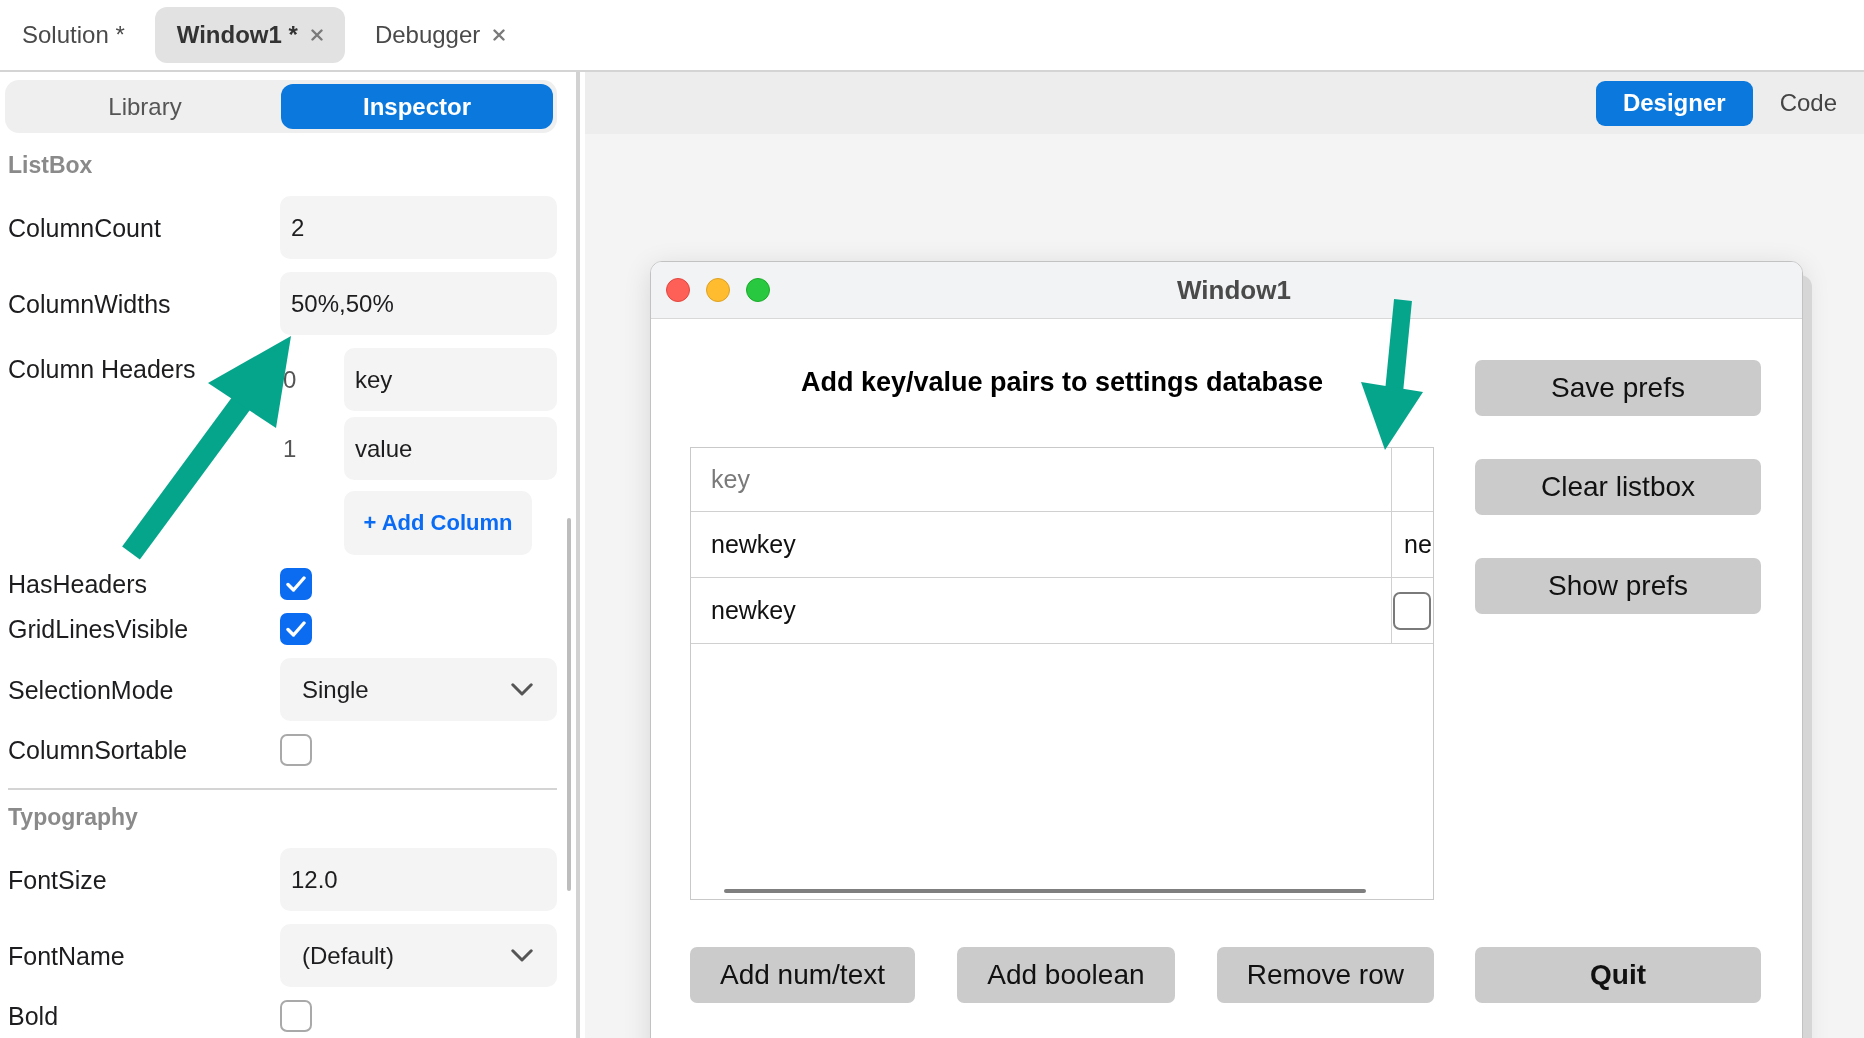 Image resolution: width=1864 pixels, height=1038 pixels. What do you see at coordinates (85, 227) in the screenshot?
I see `property-label: ColumnCount` at bounding box center [85, 227].